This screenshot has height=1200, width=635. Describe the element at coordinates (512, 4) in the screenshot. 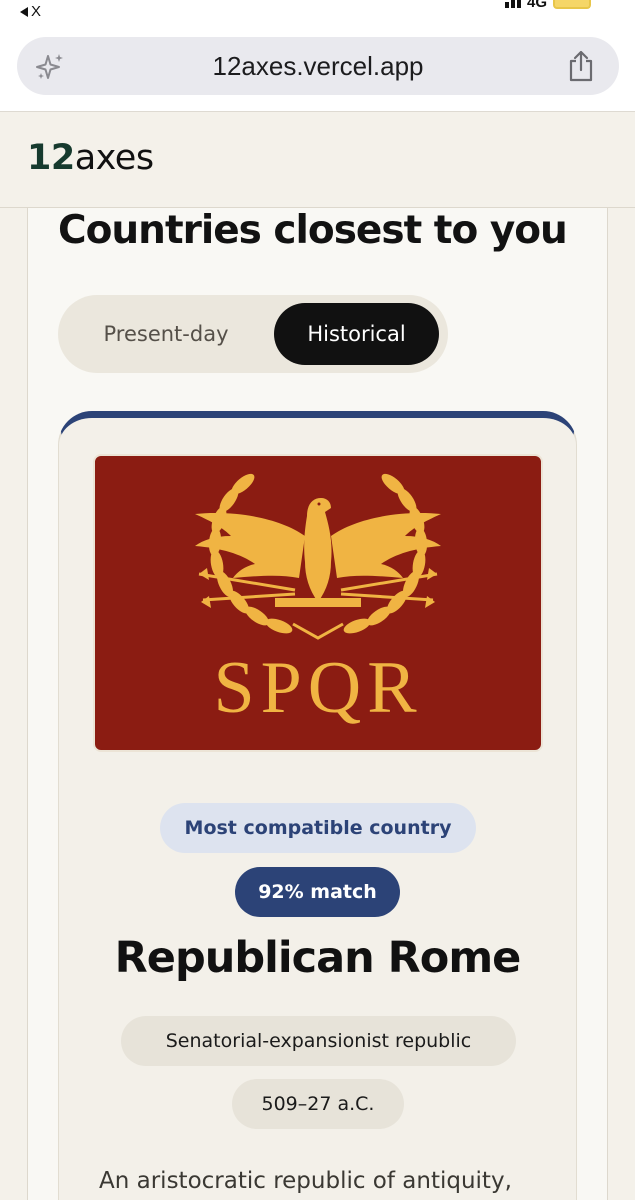

I see `cellular-signal-icon` at that location.